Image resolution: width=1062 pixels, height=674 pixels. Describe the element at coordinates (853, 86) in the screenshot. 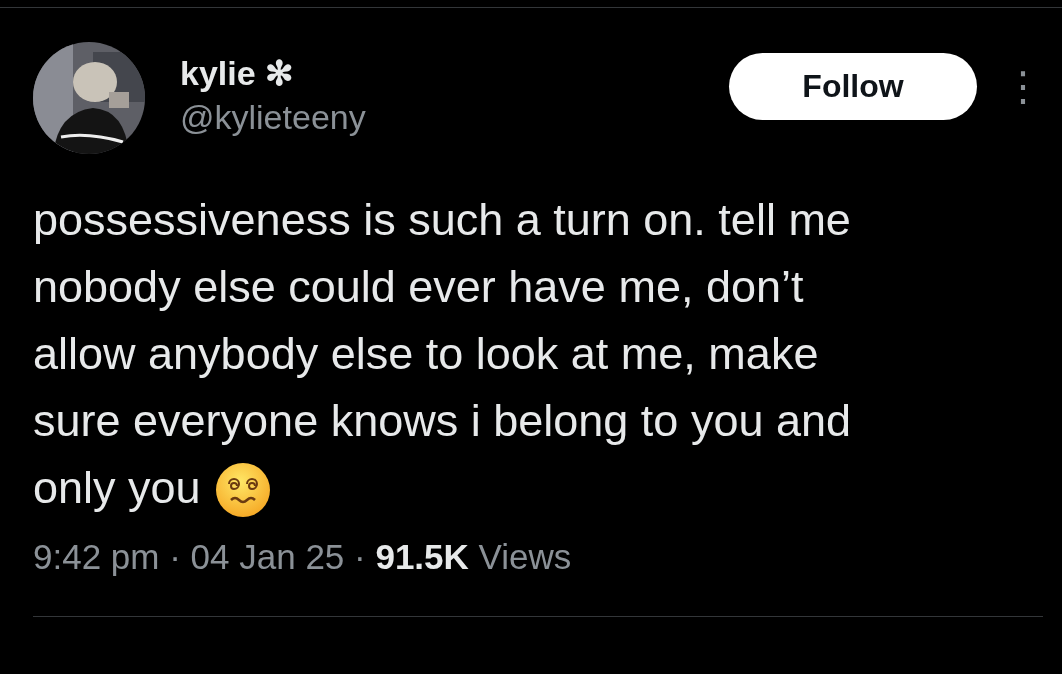

I see `follow-button: Follow` at that location.